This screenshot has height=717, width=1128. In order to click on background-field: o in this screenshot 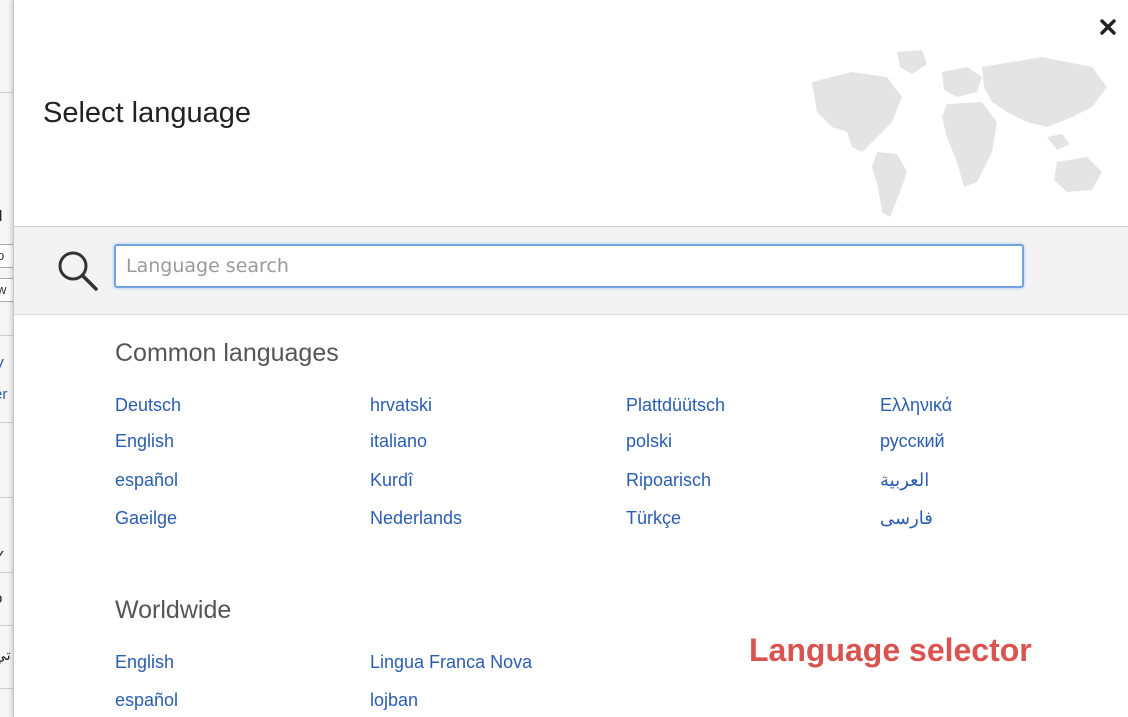, I will do `click(7, 256)`.